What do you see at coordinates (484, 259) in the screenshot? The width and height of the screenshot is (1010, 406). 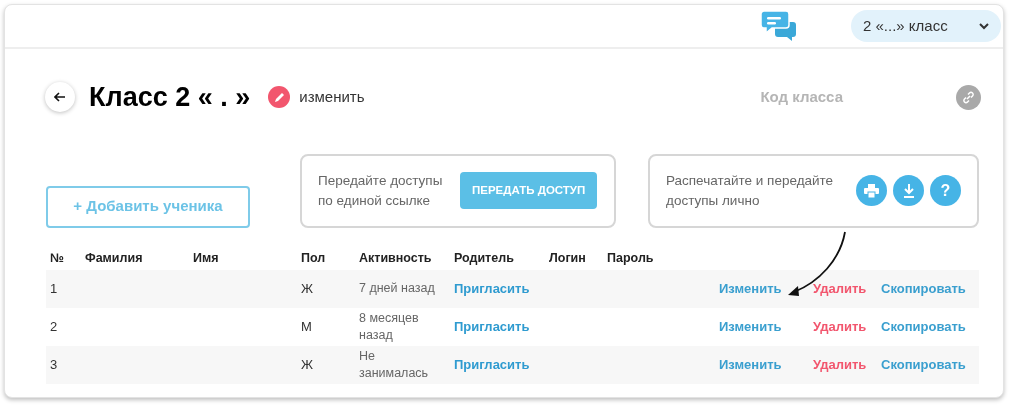 I see `column-header: Родитель` at bounding box center [484, 259].